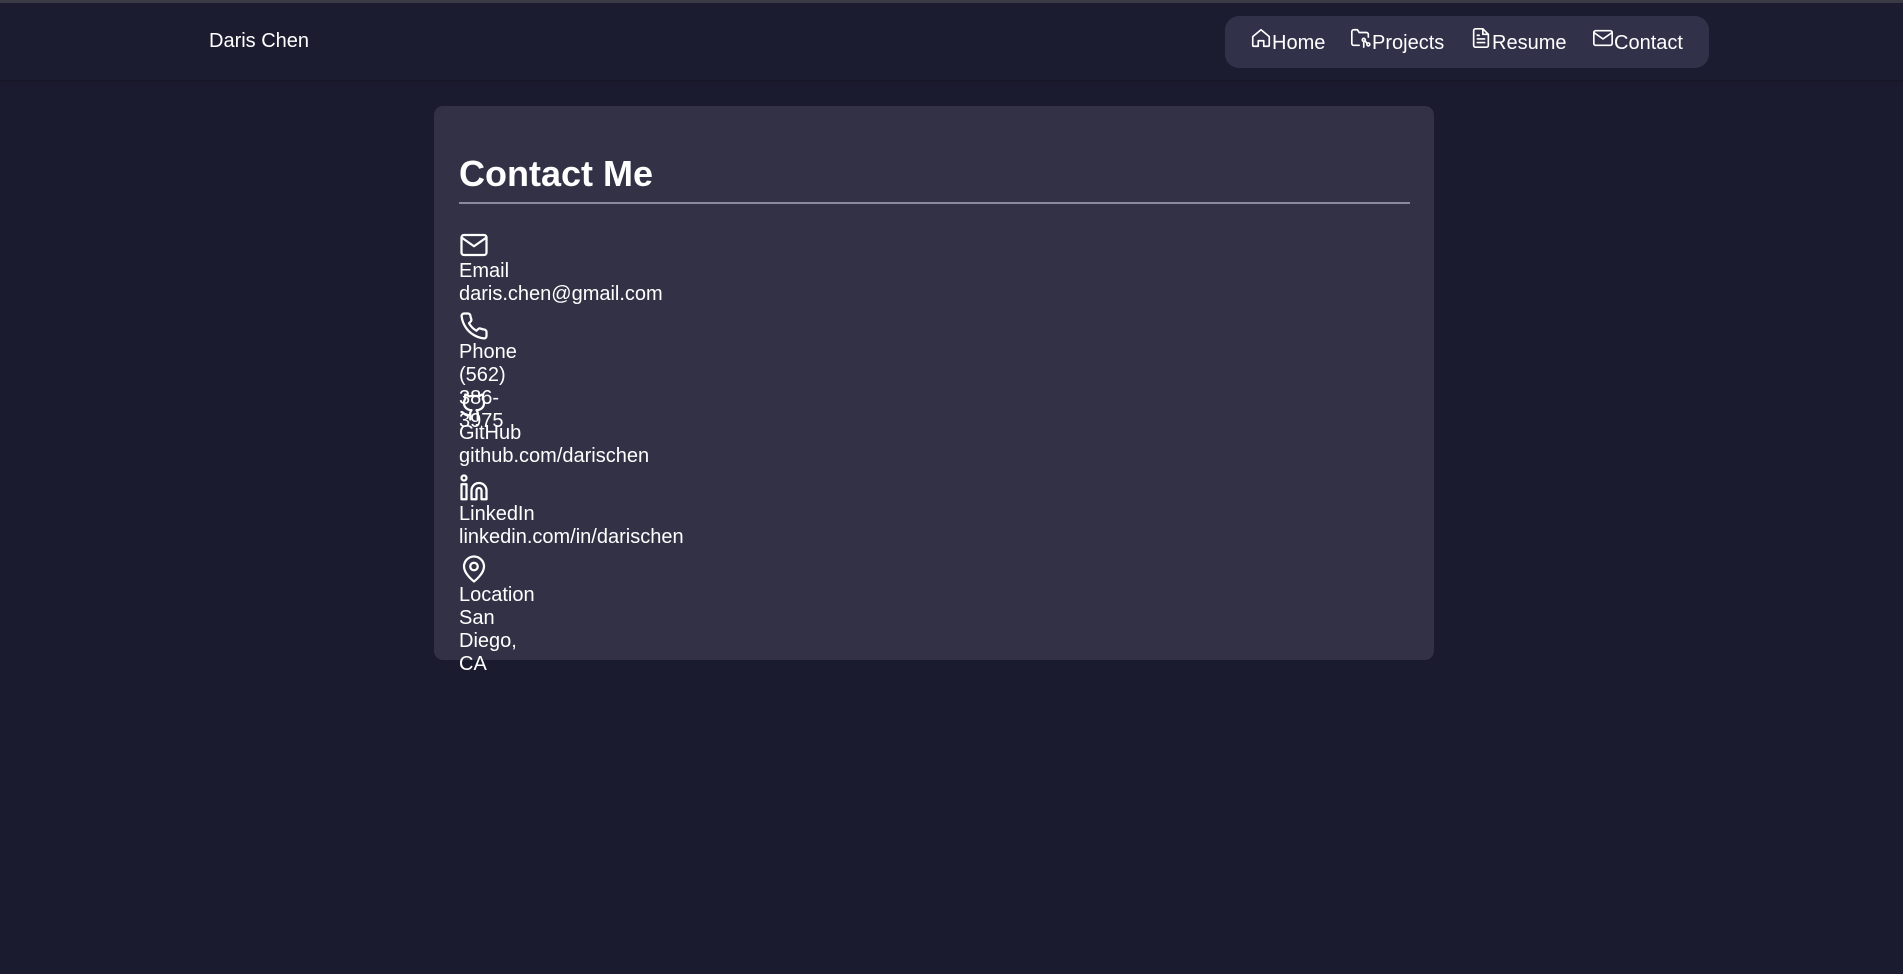 This screenshot has height=974, width=1903. What do you see at coordinates (1261, 38) in the screenshot?
I see `home-icon` at bounding box center [1261, 38].